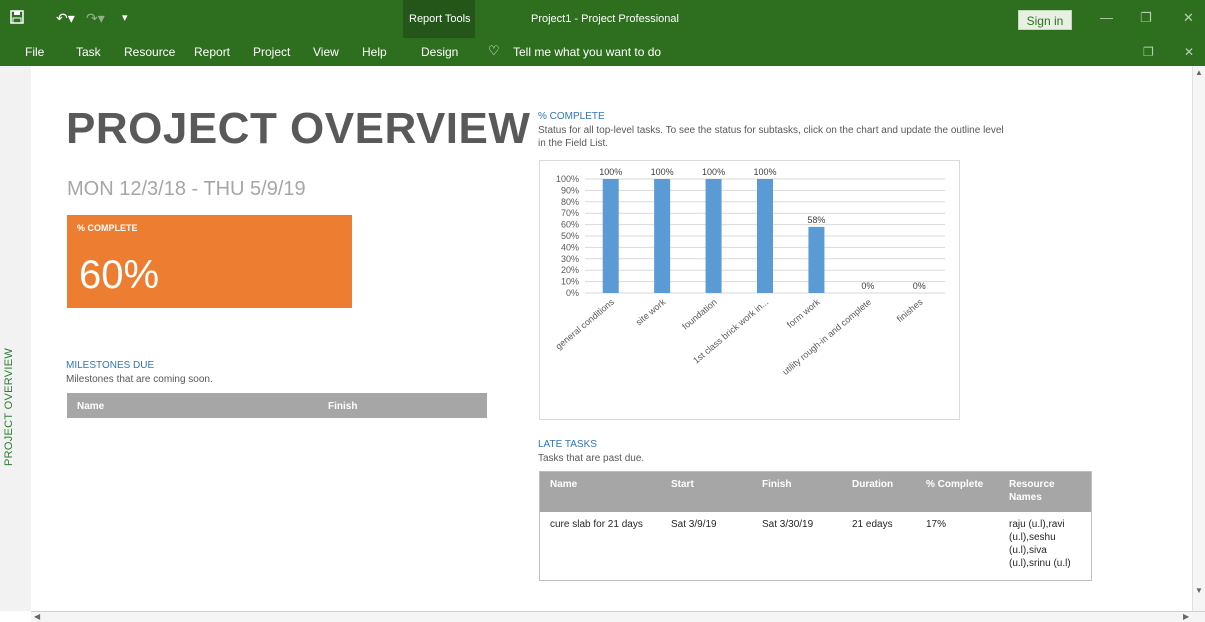 This screenshot has height=622, width=1205. What do you see at coordinates (1186, 616) in the screenshot?
I see `scroll-right-icon: ▶` at bounding box center [1186, 616].